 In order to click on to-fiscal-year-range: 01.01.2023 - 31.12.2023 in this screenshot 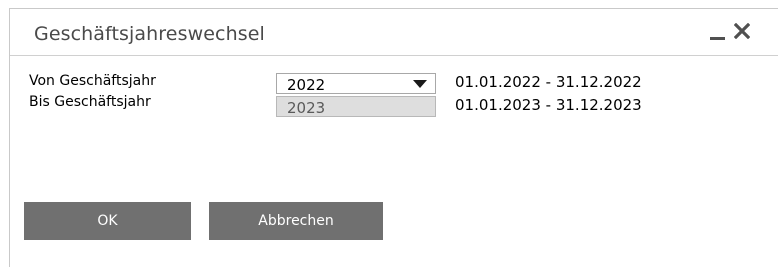, I will do `click(548, 105)`.